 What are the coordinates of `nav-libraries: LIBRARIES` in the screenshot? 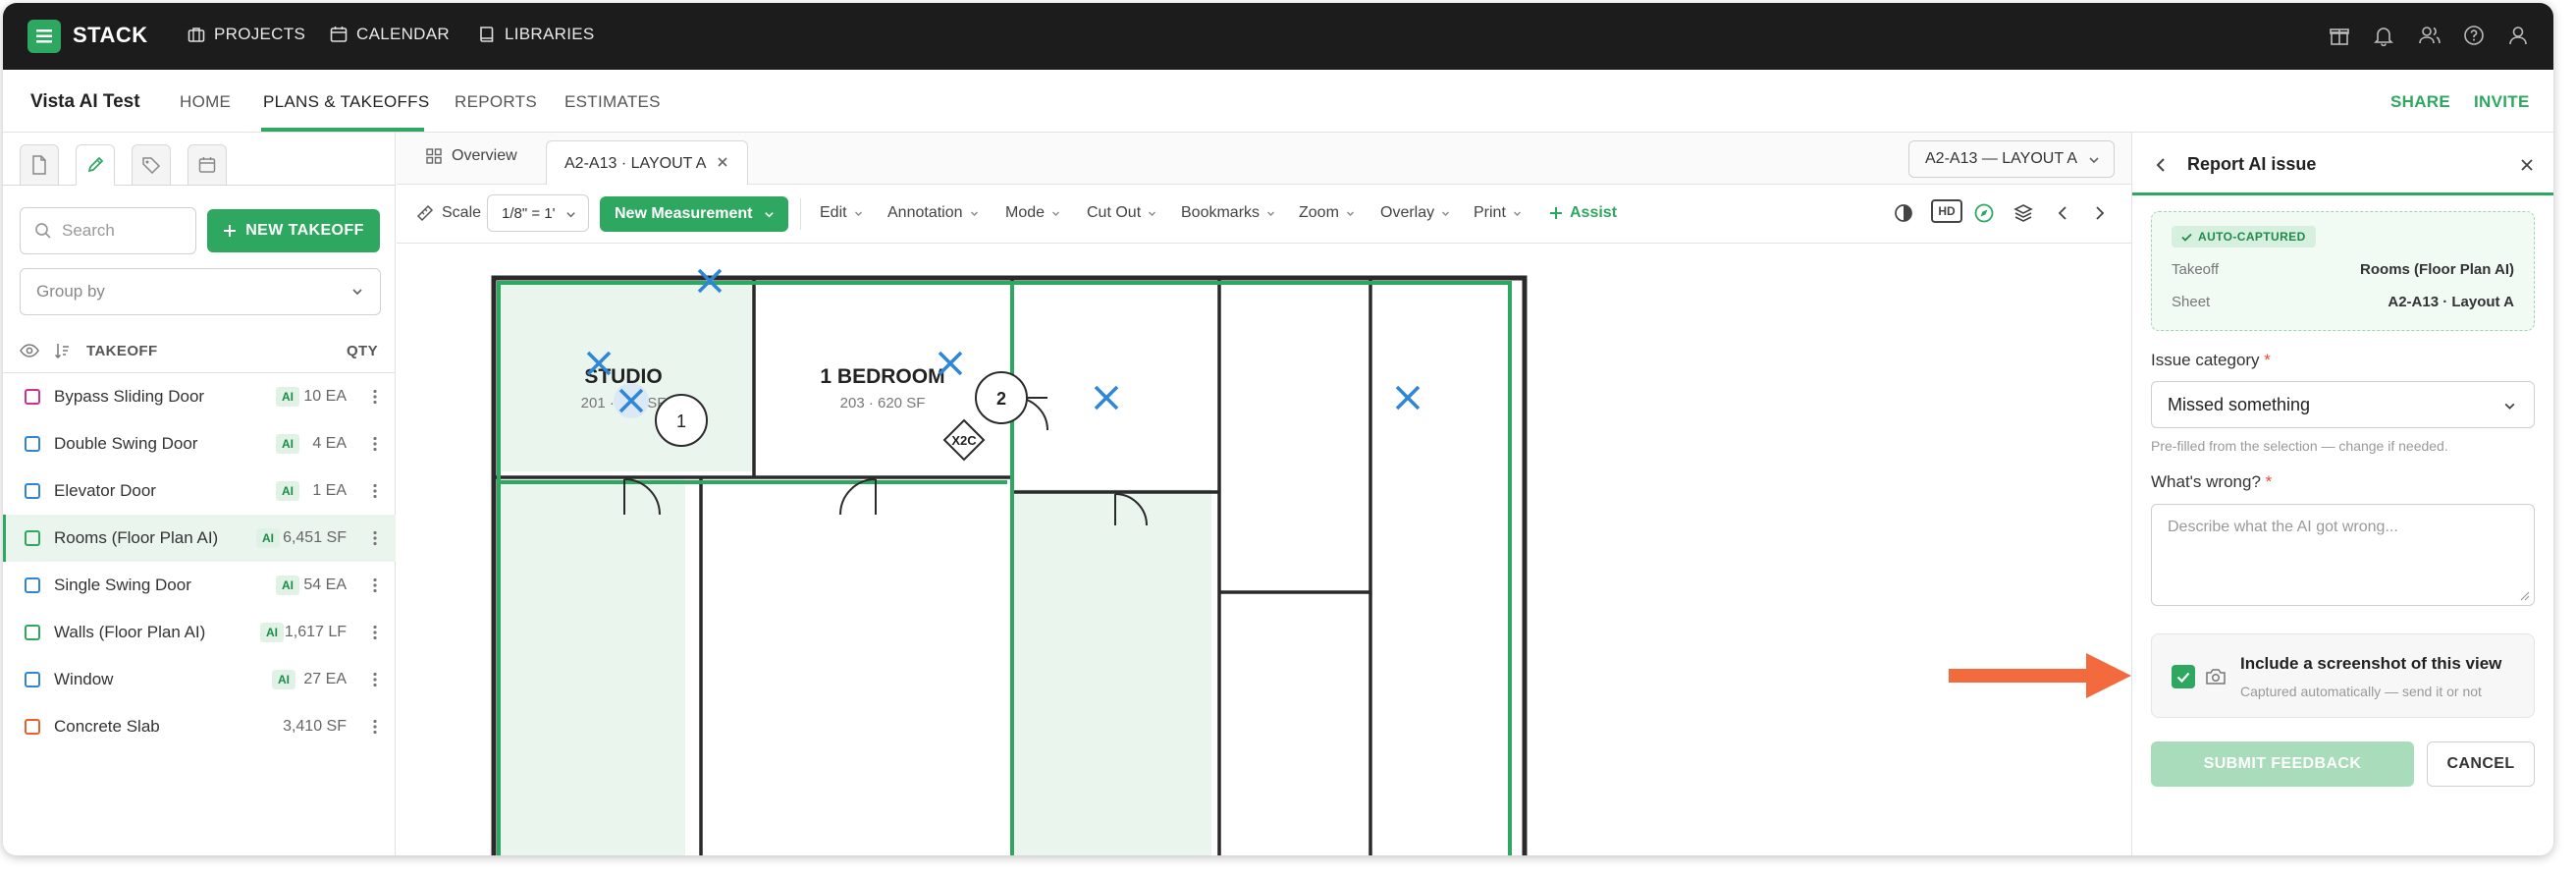 It's located at (536, 34).